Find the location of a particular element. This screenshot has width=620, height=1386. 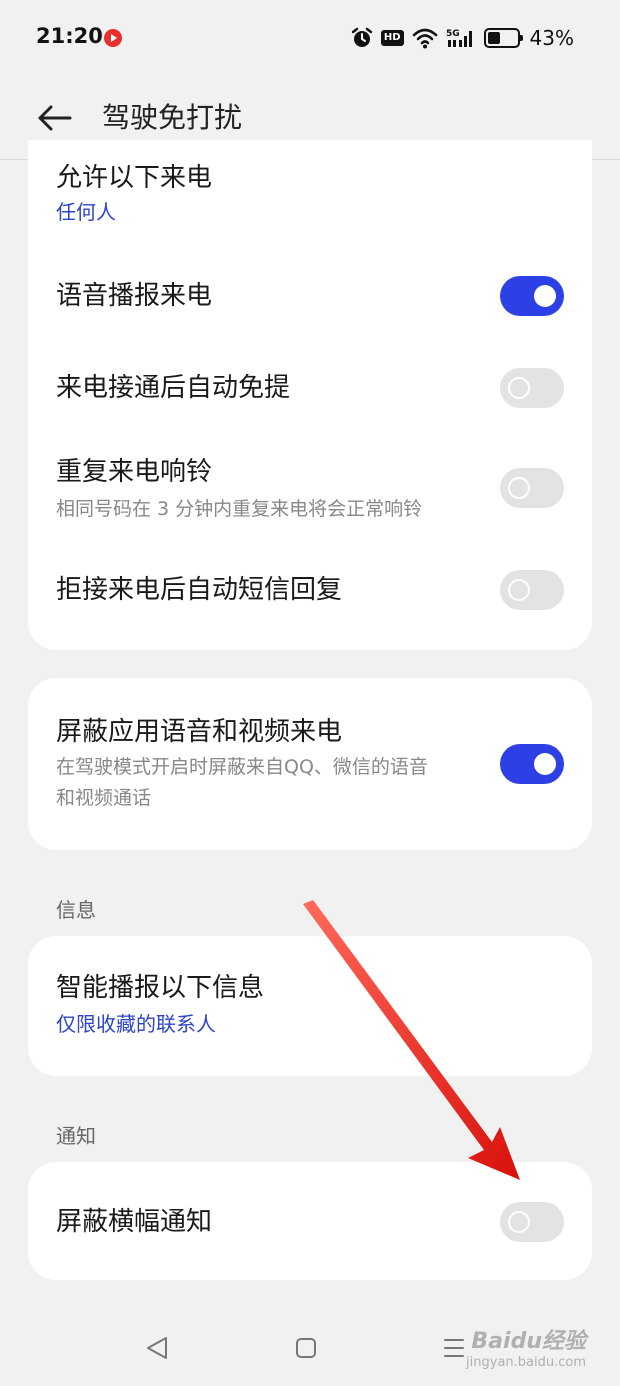

notifications-section-label: 通知 is located at coordinates (76, 1136).